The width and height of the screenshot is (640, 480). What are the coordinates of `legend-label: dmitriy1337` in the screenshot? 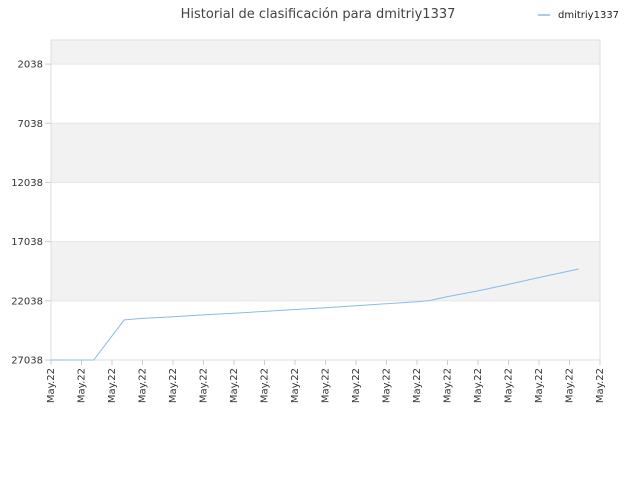 It's located at (588, 15).